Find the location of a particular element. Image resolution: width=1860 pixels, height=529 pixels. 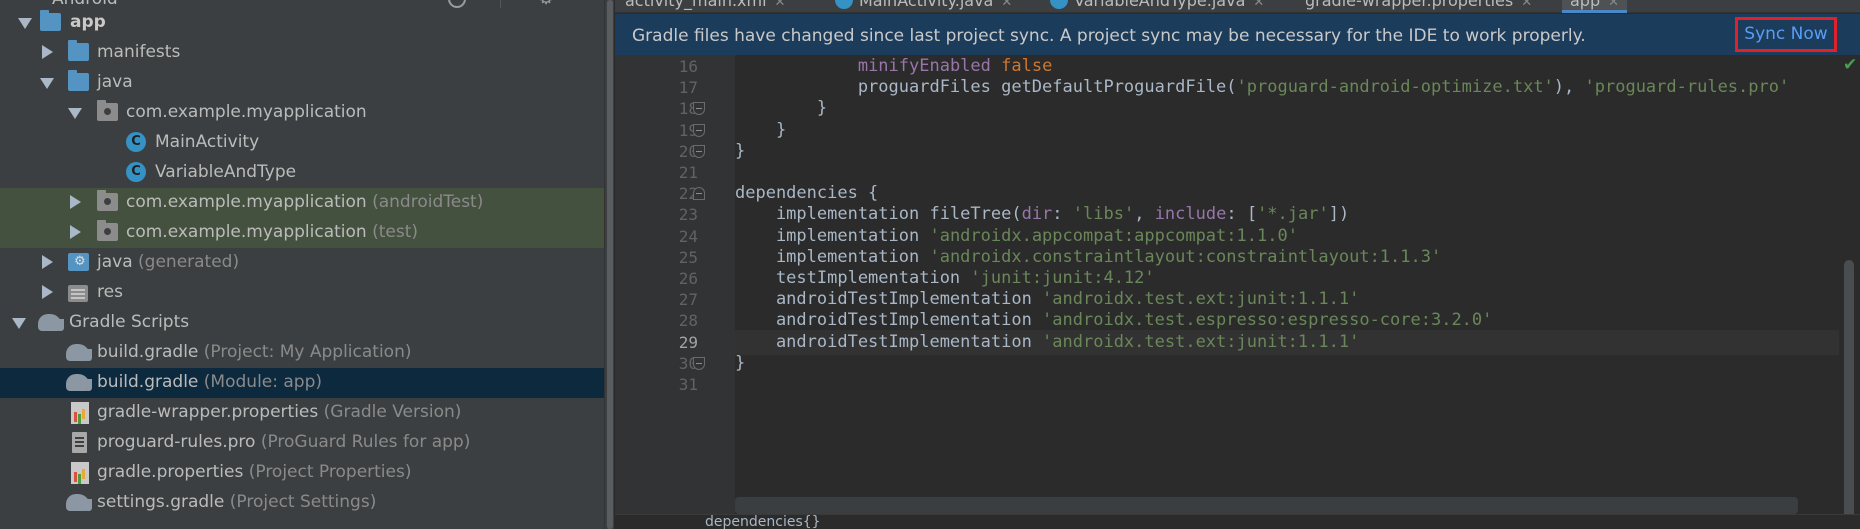

tree-item-res: res is located at coordinates (302, 293).